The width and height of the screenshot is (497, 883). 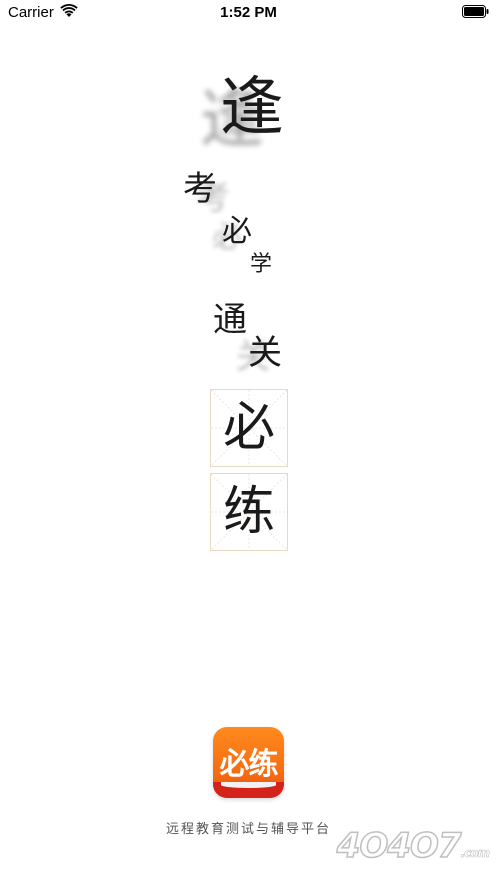 What do you see at coordinates (230, 320) in the screenshot?
I see `char-tong: 通` at bounding box center [230, 320].